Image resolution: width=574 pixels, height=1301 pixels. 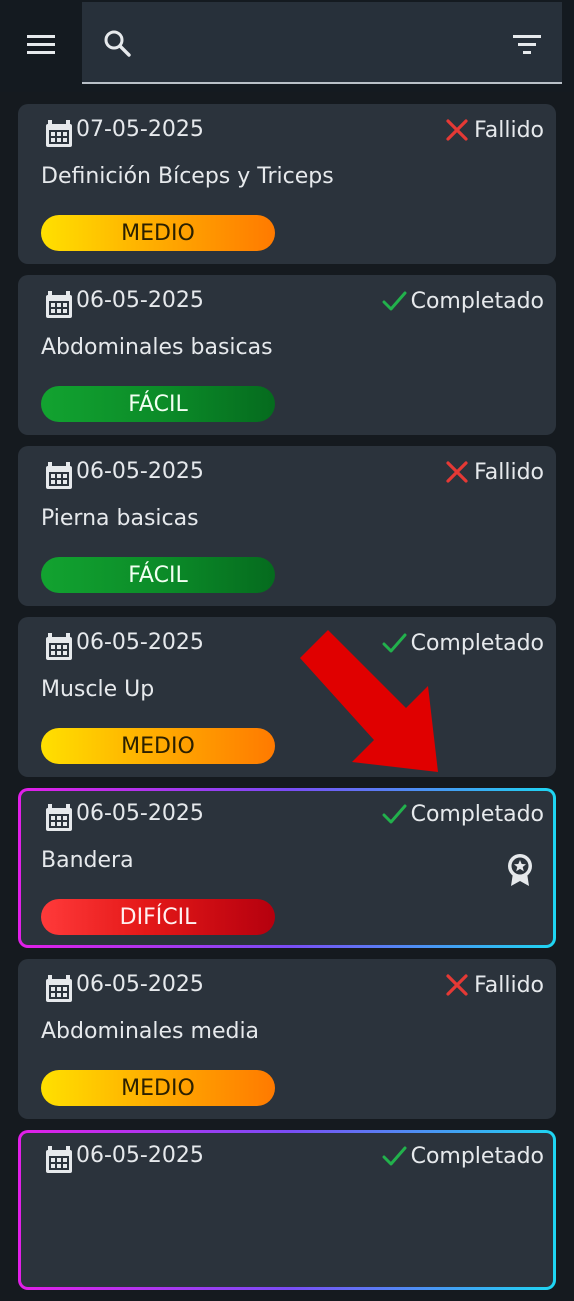 I want to click on workout-name: Definición Bíceps y Triceps, so click(x=187, y=176).